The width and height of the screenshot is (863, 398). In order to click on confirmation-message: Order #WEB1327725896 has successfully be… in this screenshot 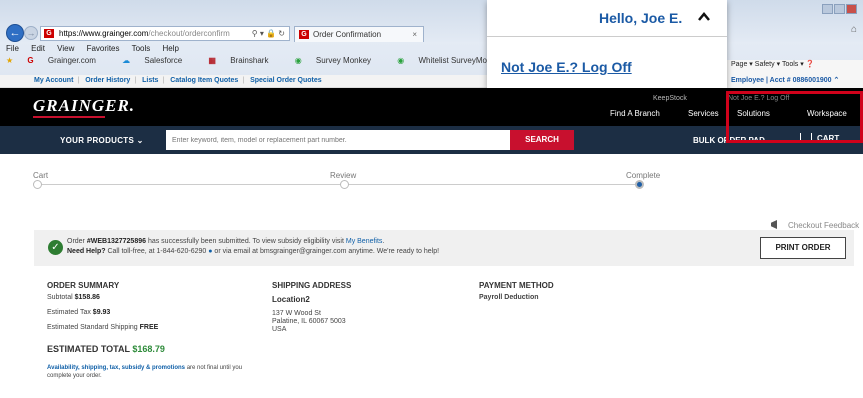, I will do `click(226, 241)`.